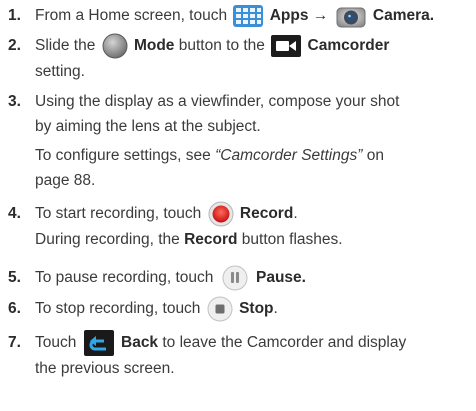  What do you see at coordinates (256, 309) in the screenshot?
I see `stop-label: Stop` at bounding box center [256, 309].